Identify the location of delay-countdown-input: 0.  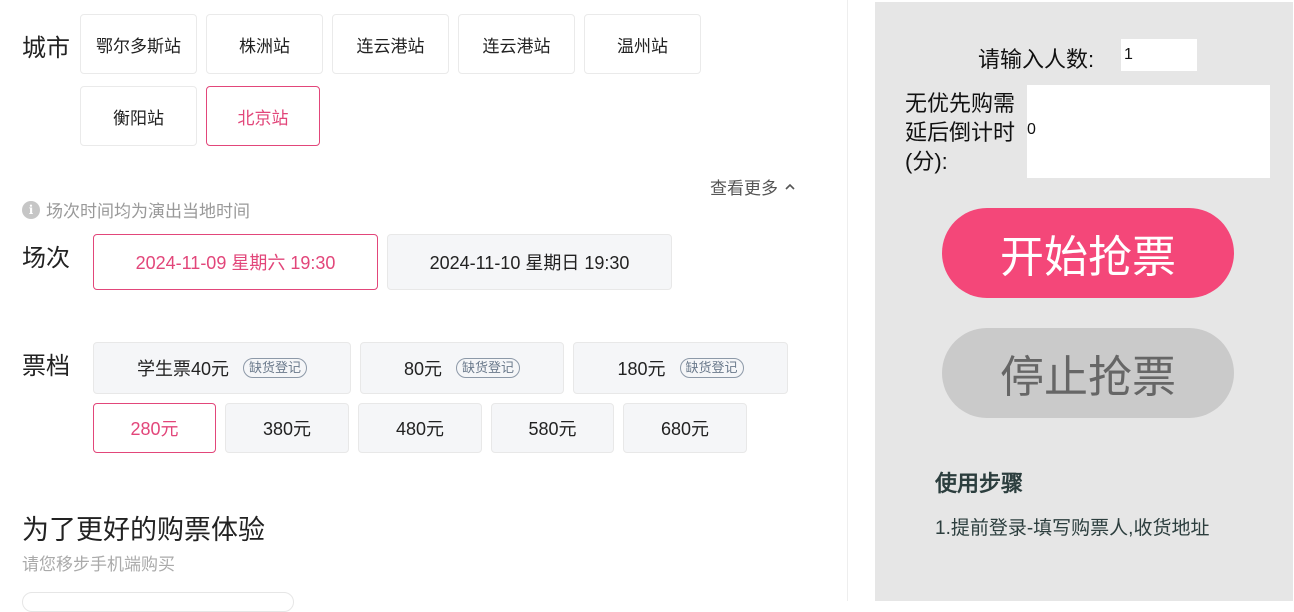
(1148, 131).